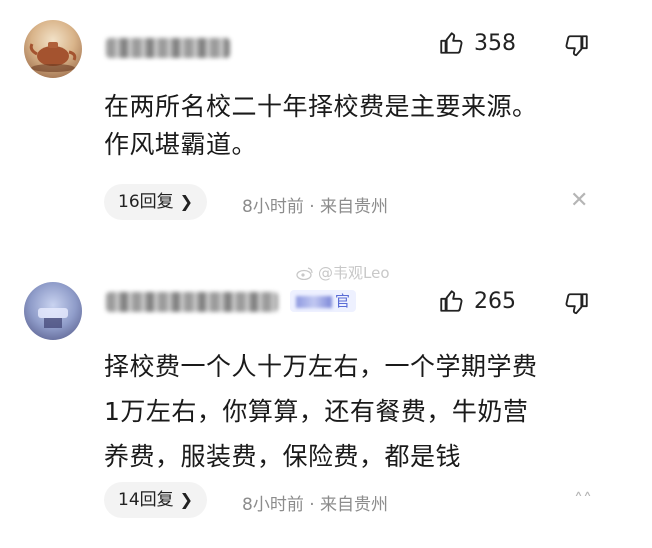 The image size is (652, 548). I want to click on teapot-icon, so click(53, 57).